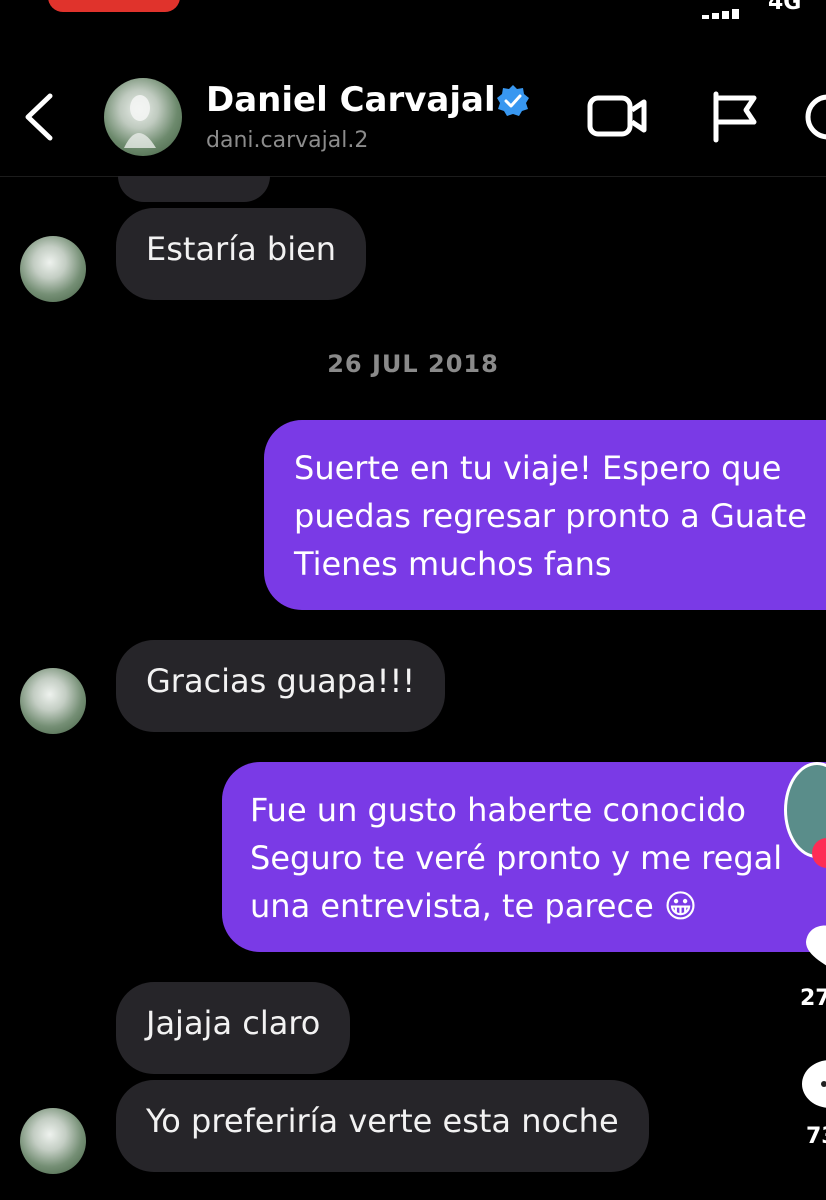 Image resolution: width=826 pixels, height=1200 pixels. I want to click on comment-count: 73, so click(816, 1136).